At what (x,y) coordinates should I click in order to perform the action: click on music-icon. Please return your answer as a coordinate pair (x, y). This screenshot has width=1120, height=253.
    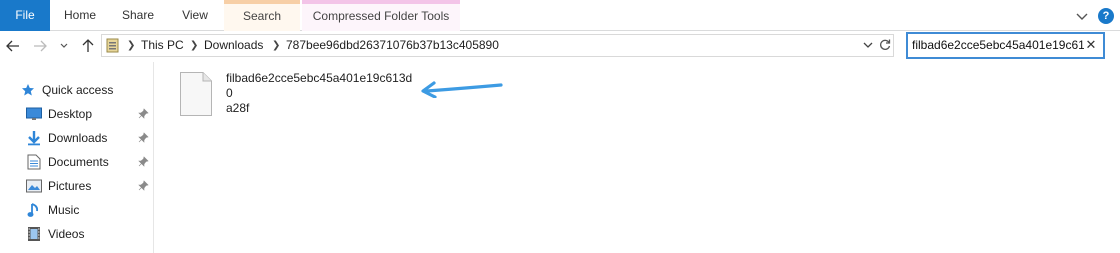
    Looking at the image, I should click on (34, 210).